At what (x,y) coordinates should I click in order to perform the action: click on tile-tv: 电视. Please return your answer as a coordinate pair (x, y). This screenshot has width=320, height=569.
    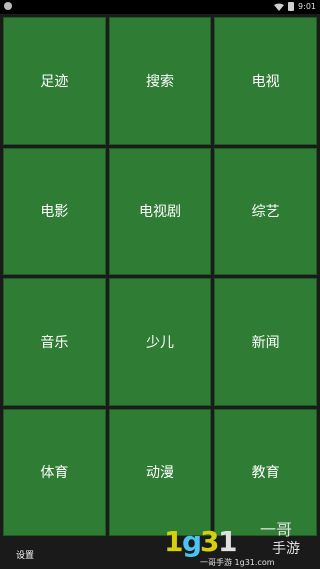
    Looking at the image, I should click on (265, 81).